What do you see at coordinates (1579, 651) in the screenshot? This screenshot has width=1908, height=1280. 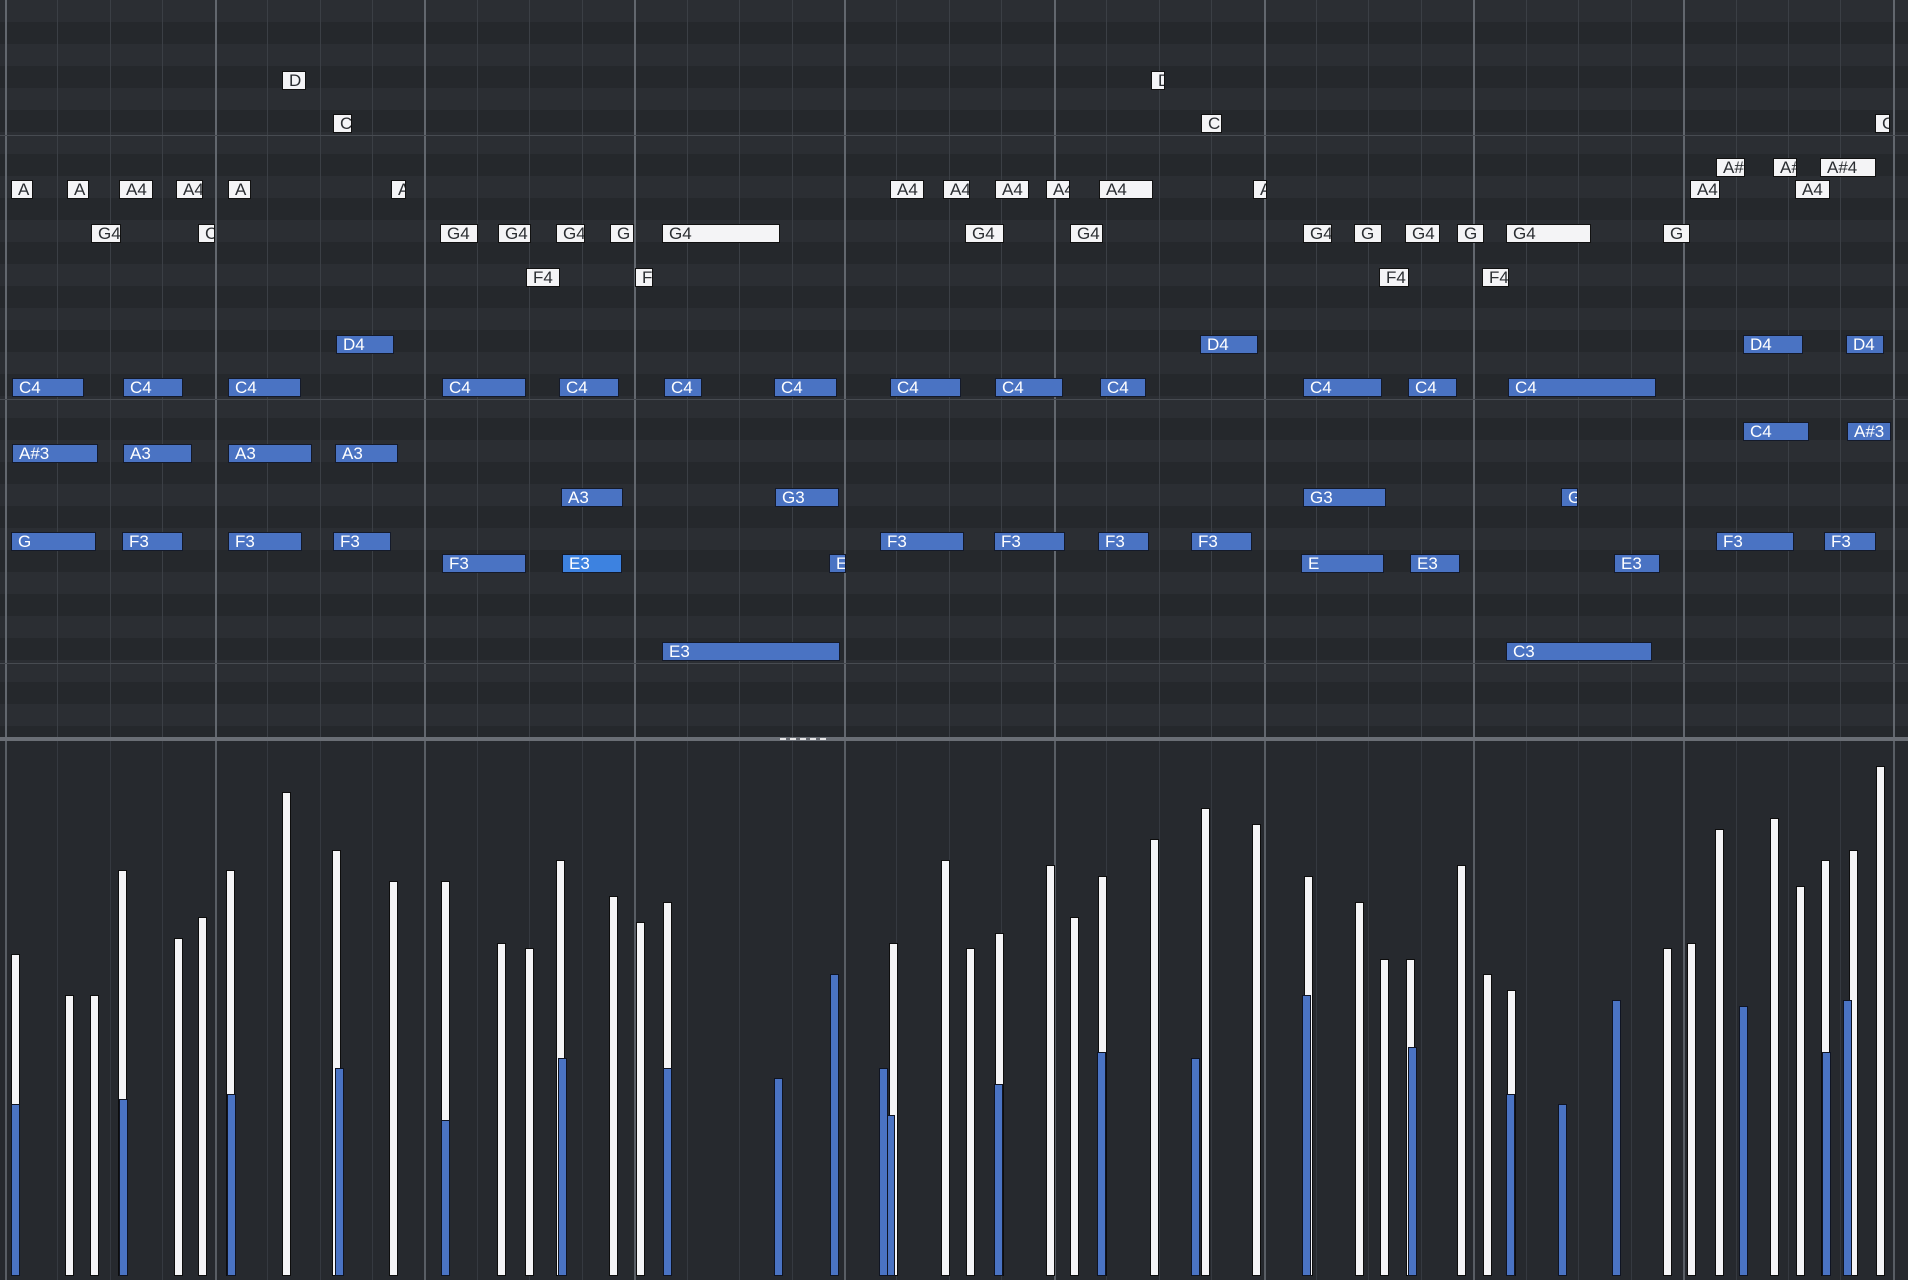 I see `midi-note-c3: C3` at bounding box center [1579, 651].